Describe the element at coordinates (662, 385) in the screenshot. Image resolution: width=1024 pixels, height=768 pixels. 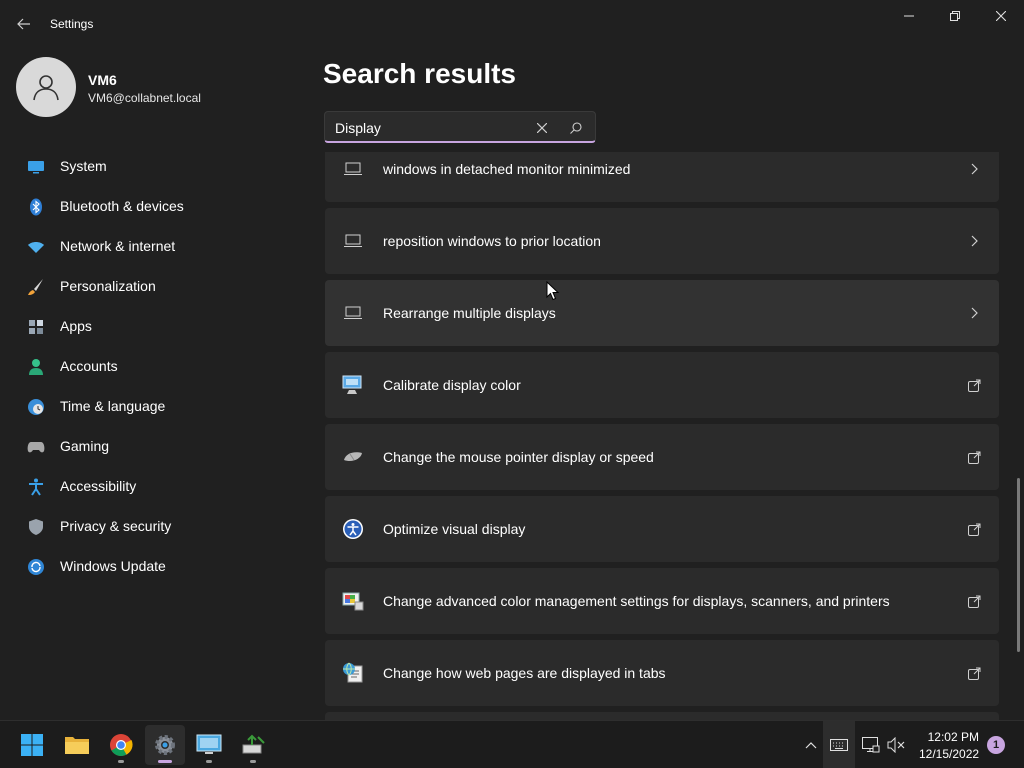
I see `search-result: Calibrate display color` at that location.